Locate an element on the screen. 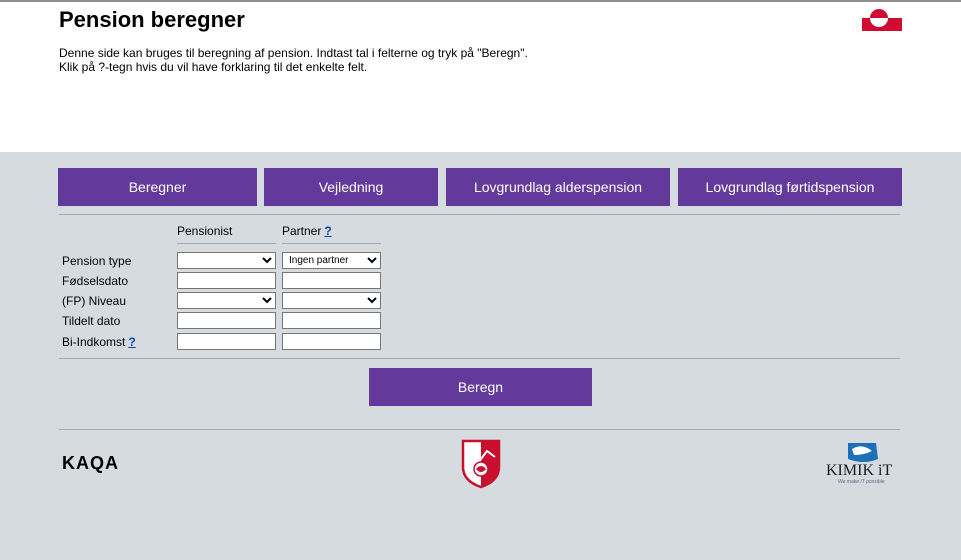 The image size is (961, 560). divider-footer is located at coordinates (479, 429).